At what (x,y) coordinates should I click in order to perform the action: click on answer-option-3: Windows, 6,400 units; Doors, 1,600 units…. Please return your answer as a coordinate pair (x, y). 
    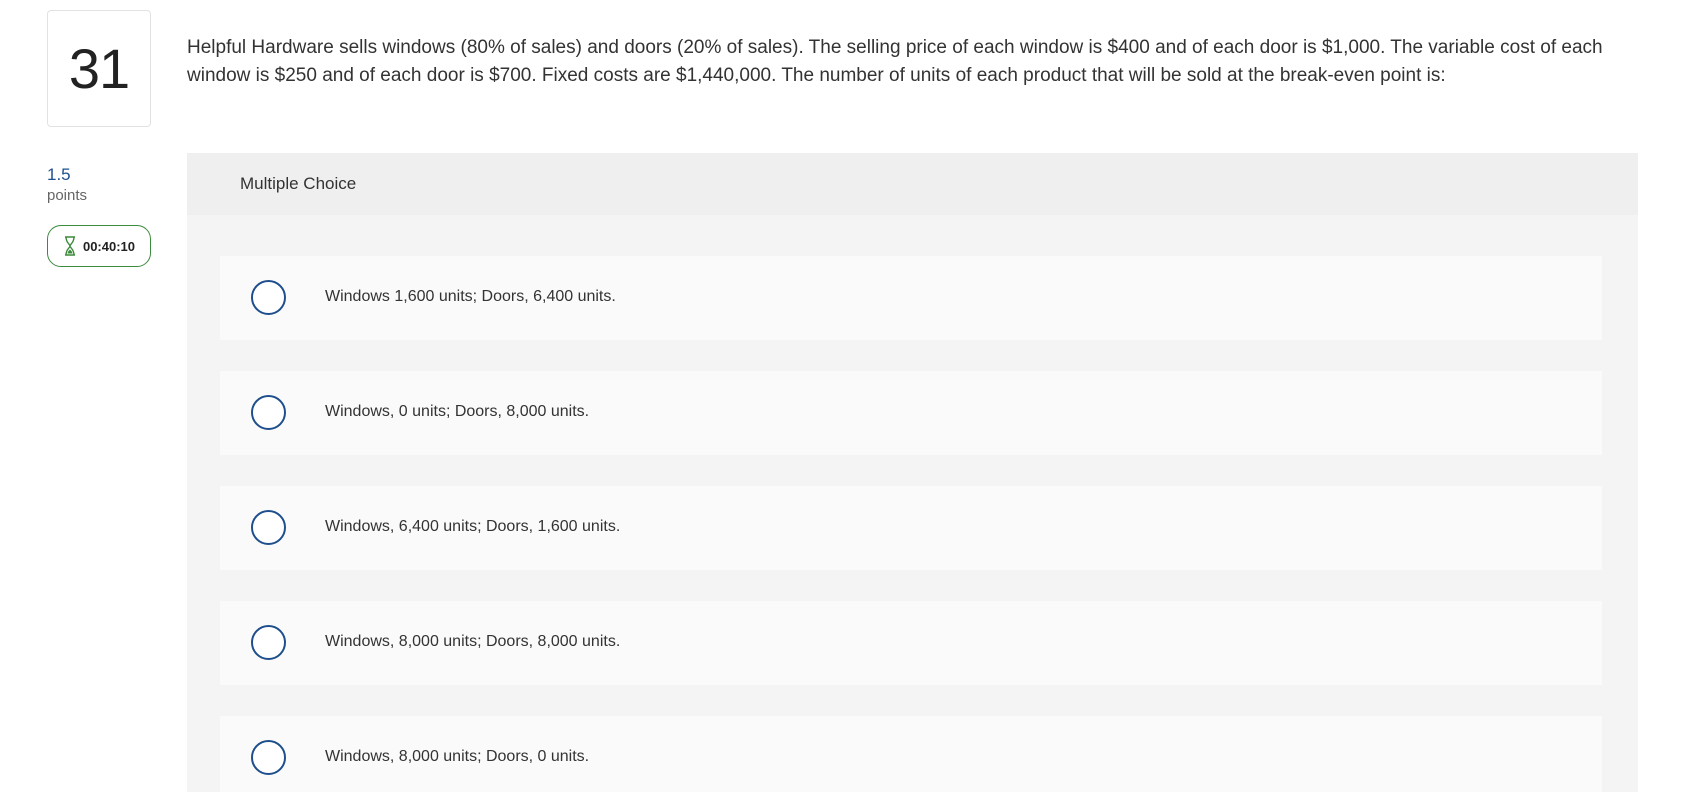
    Looking at the image, I should click on (911, 528).